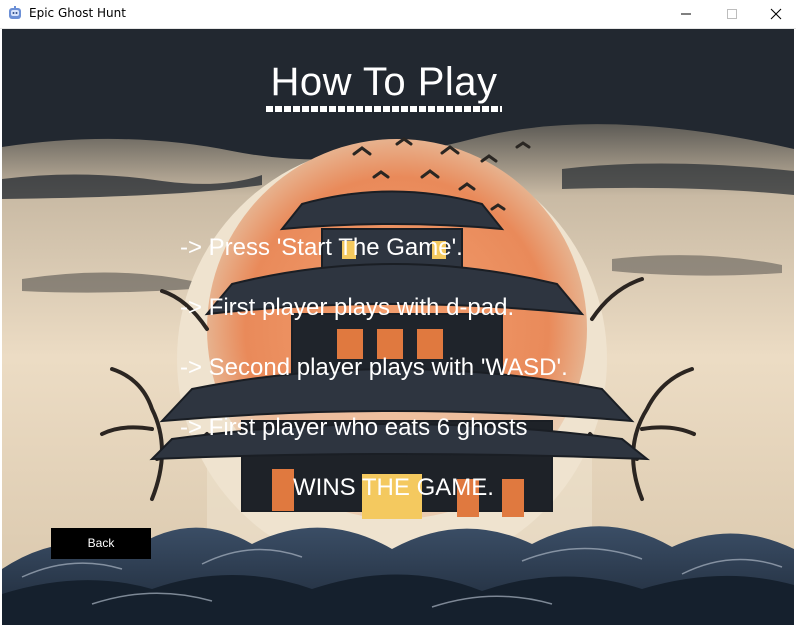 The width and height of the screenshot is (796, 625). I want to click on instruction-line: -> First player plays with d-pad., so click(347, 307).